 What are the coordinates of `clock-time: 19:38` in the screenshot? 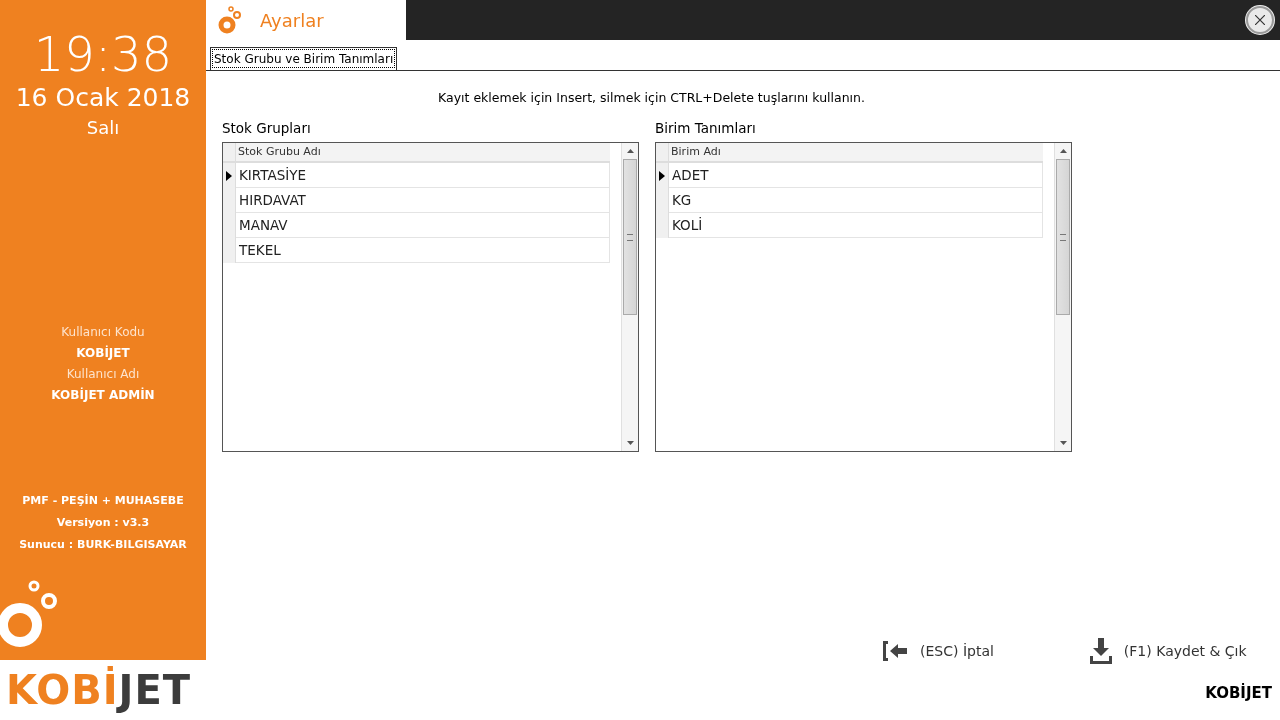 It's located at (103, 54).